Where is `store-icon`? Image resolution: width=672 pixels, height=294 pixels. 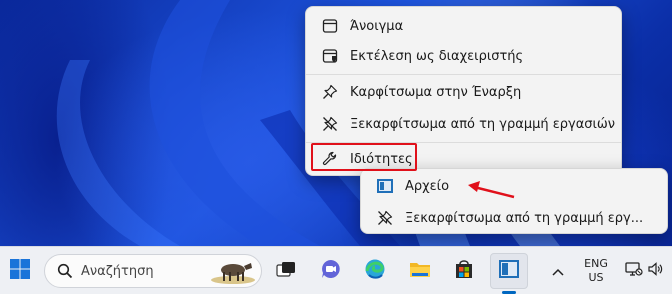 store-icon is located at coordinates (464, 271).